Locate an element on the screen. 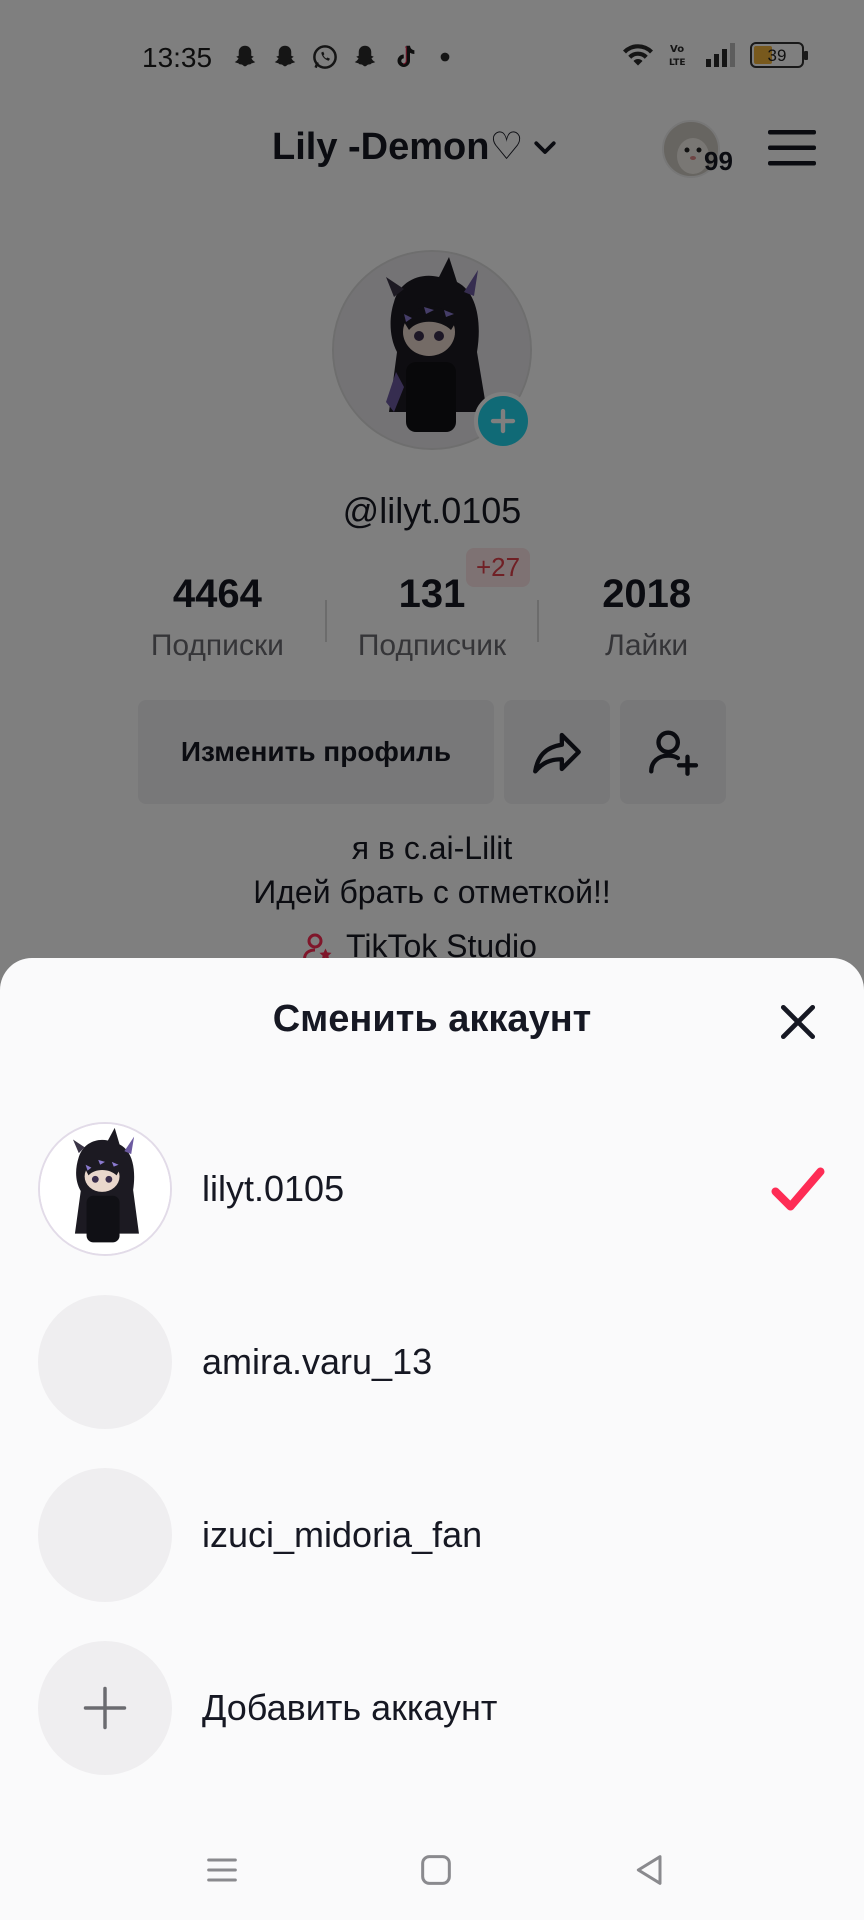 The height and width of the screenshot is (1920, 864). back-icon is located at coordinates (650, 1870).